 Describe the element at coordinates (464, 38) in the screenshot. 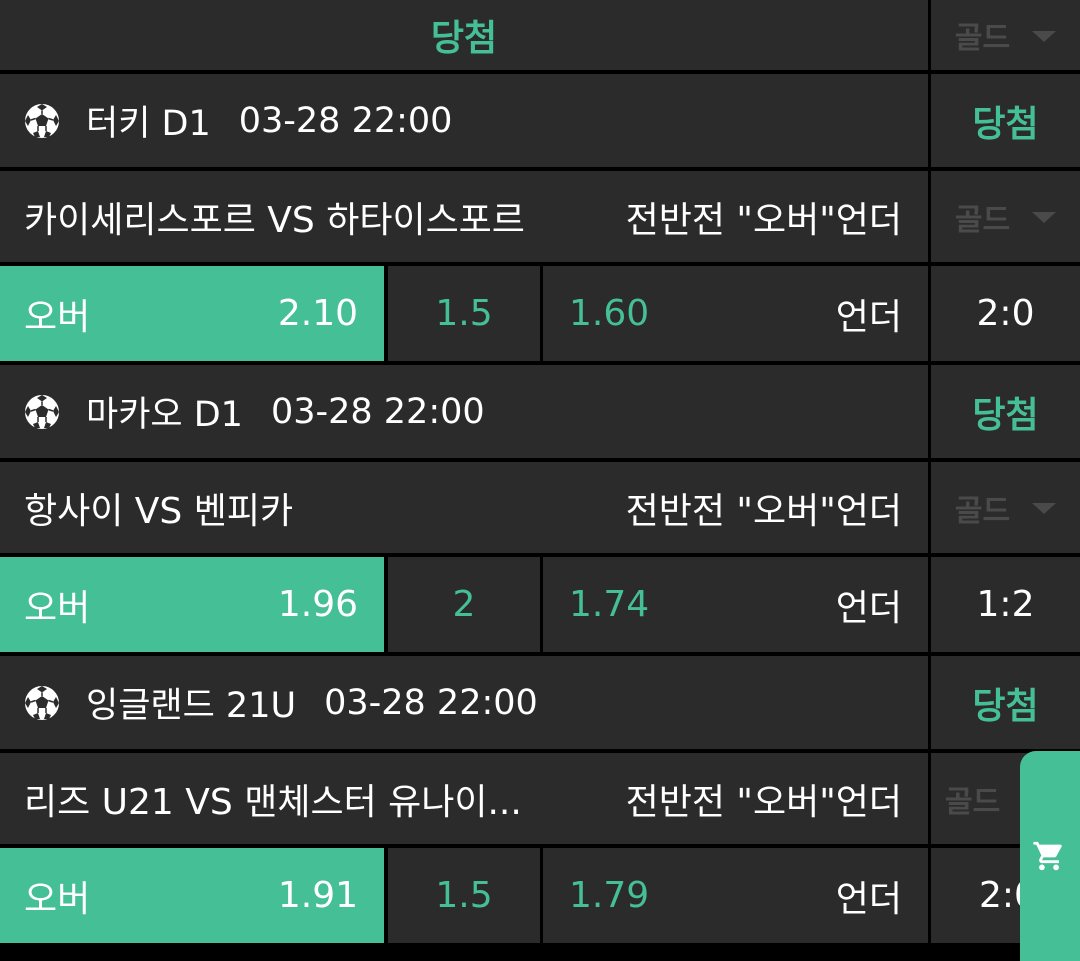

I see `header-status: 당첨` at that location.